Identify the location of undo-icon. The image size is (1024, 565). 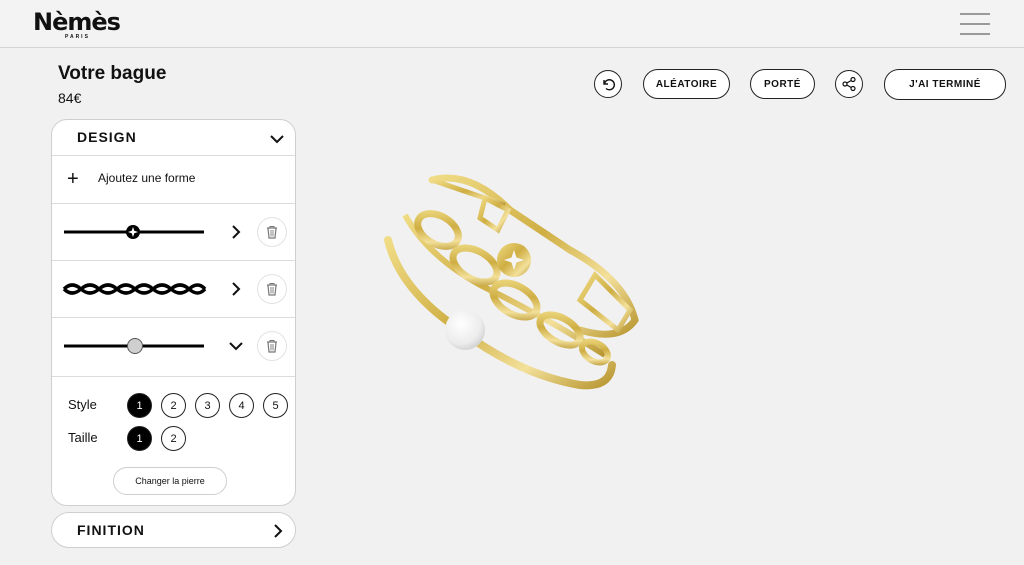
(609, 85).